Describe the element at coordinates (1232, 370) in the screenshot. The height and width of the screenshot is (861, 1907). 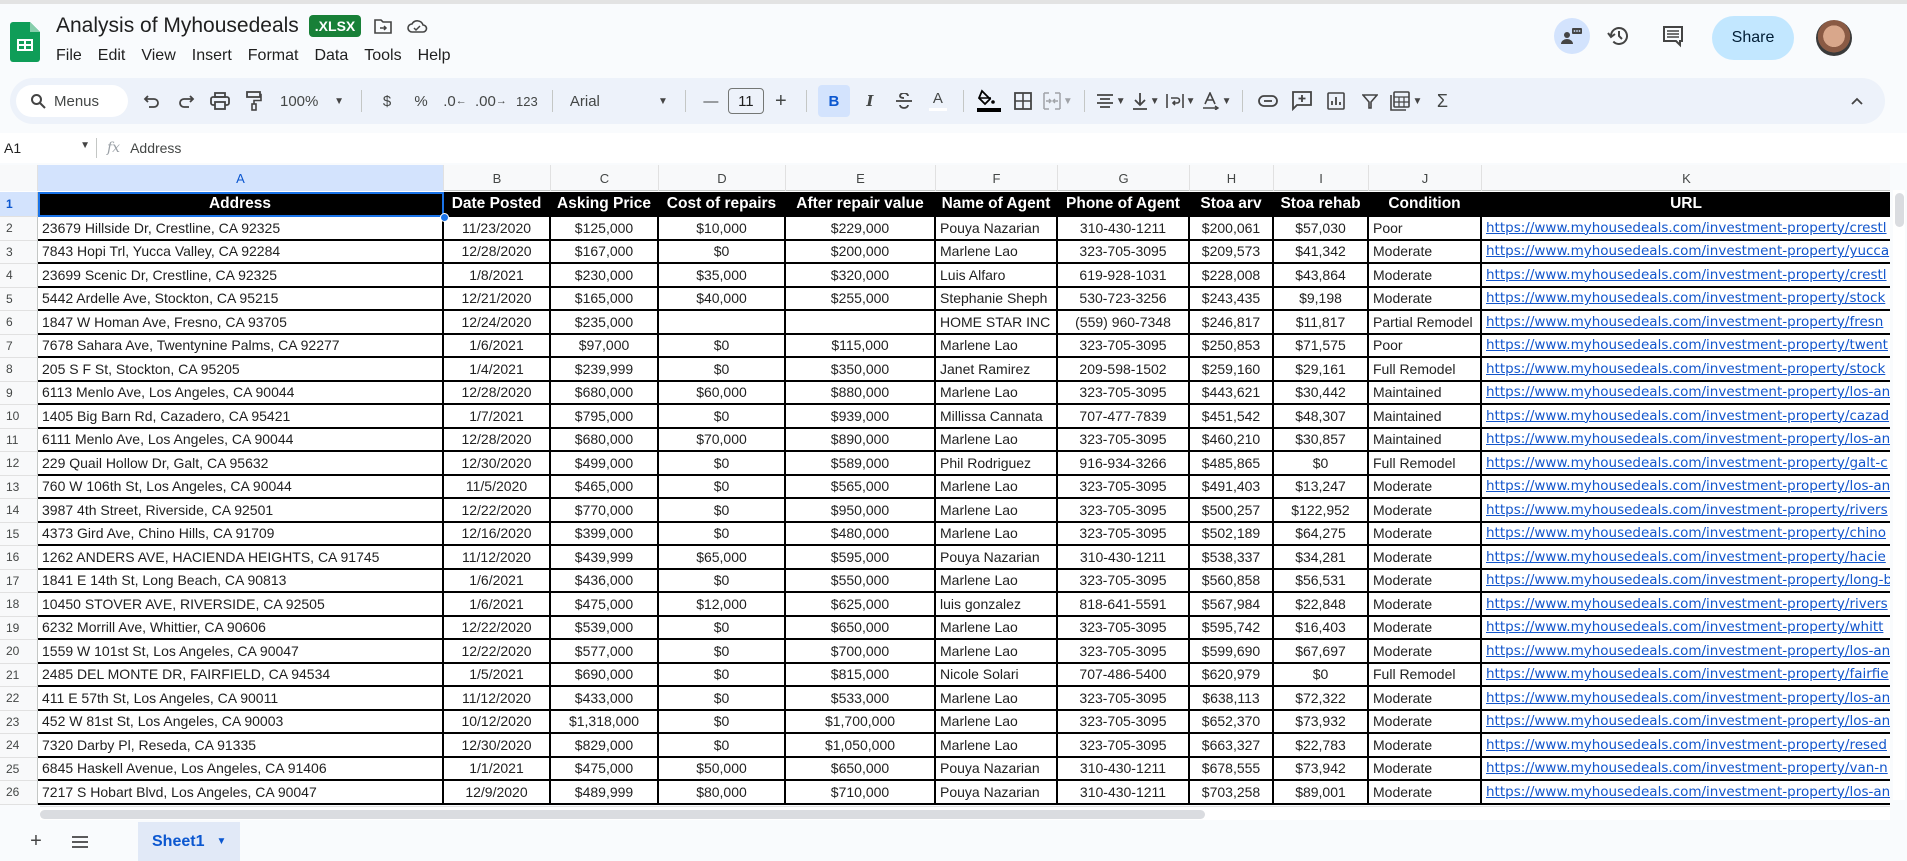
I see `data-cell: $259,160` at that location.